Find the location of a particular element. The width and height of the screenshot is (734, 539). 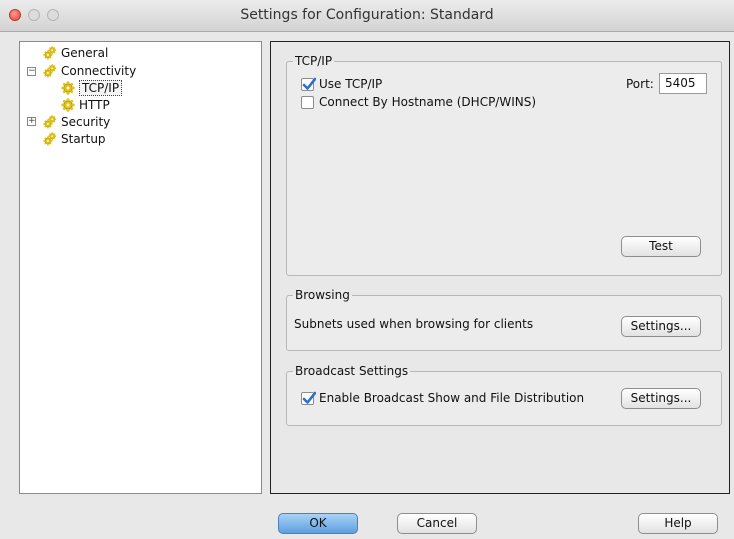

tree-item-label: HTTP is located at coordinates (94, 104).